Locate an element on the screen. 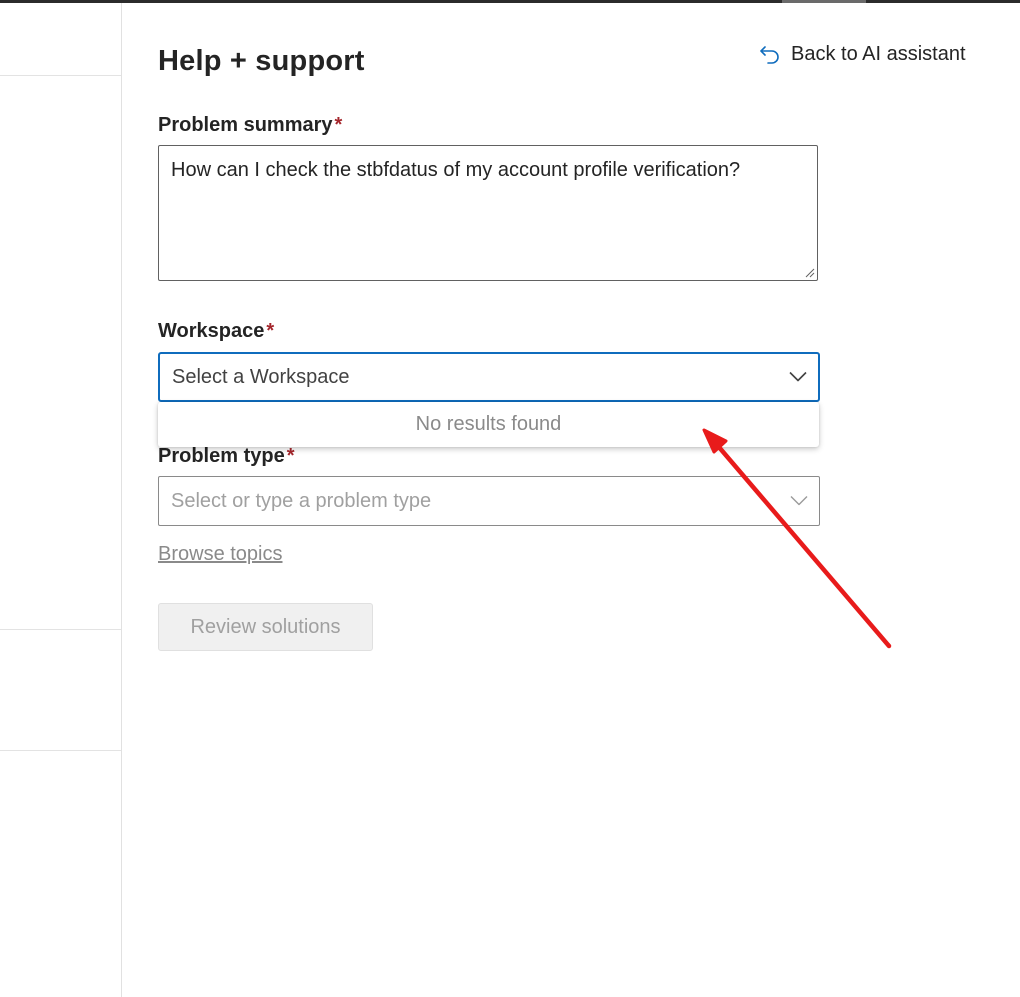 This screenshot has height=997, width=1020. problem-type-label: Problem type * is located at coordinates (226, 456).